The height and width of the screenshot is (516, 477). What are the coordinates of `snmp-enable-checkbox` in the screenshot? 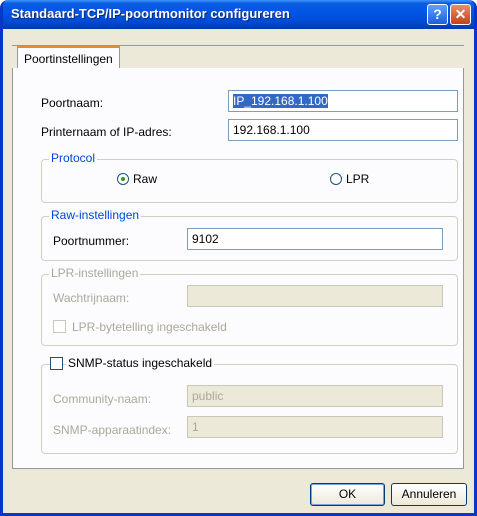 It's located at (56, 363).